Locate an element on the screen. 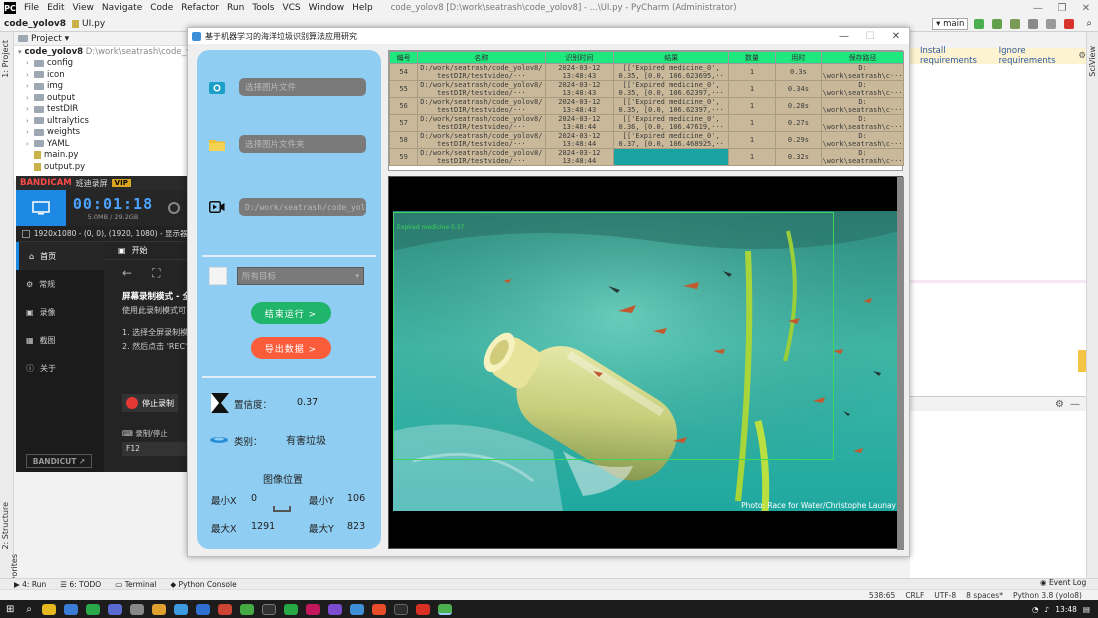 The image size is (1098, 618). tree-item-img: › img is located at coordinates (101, 87).